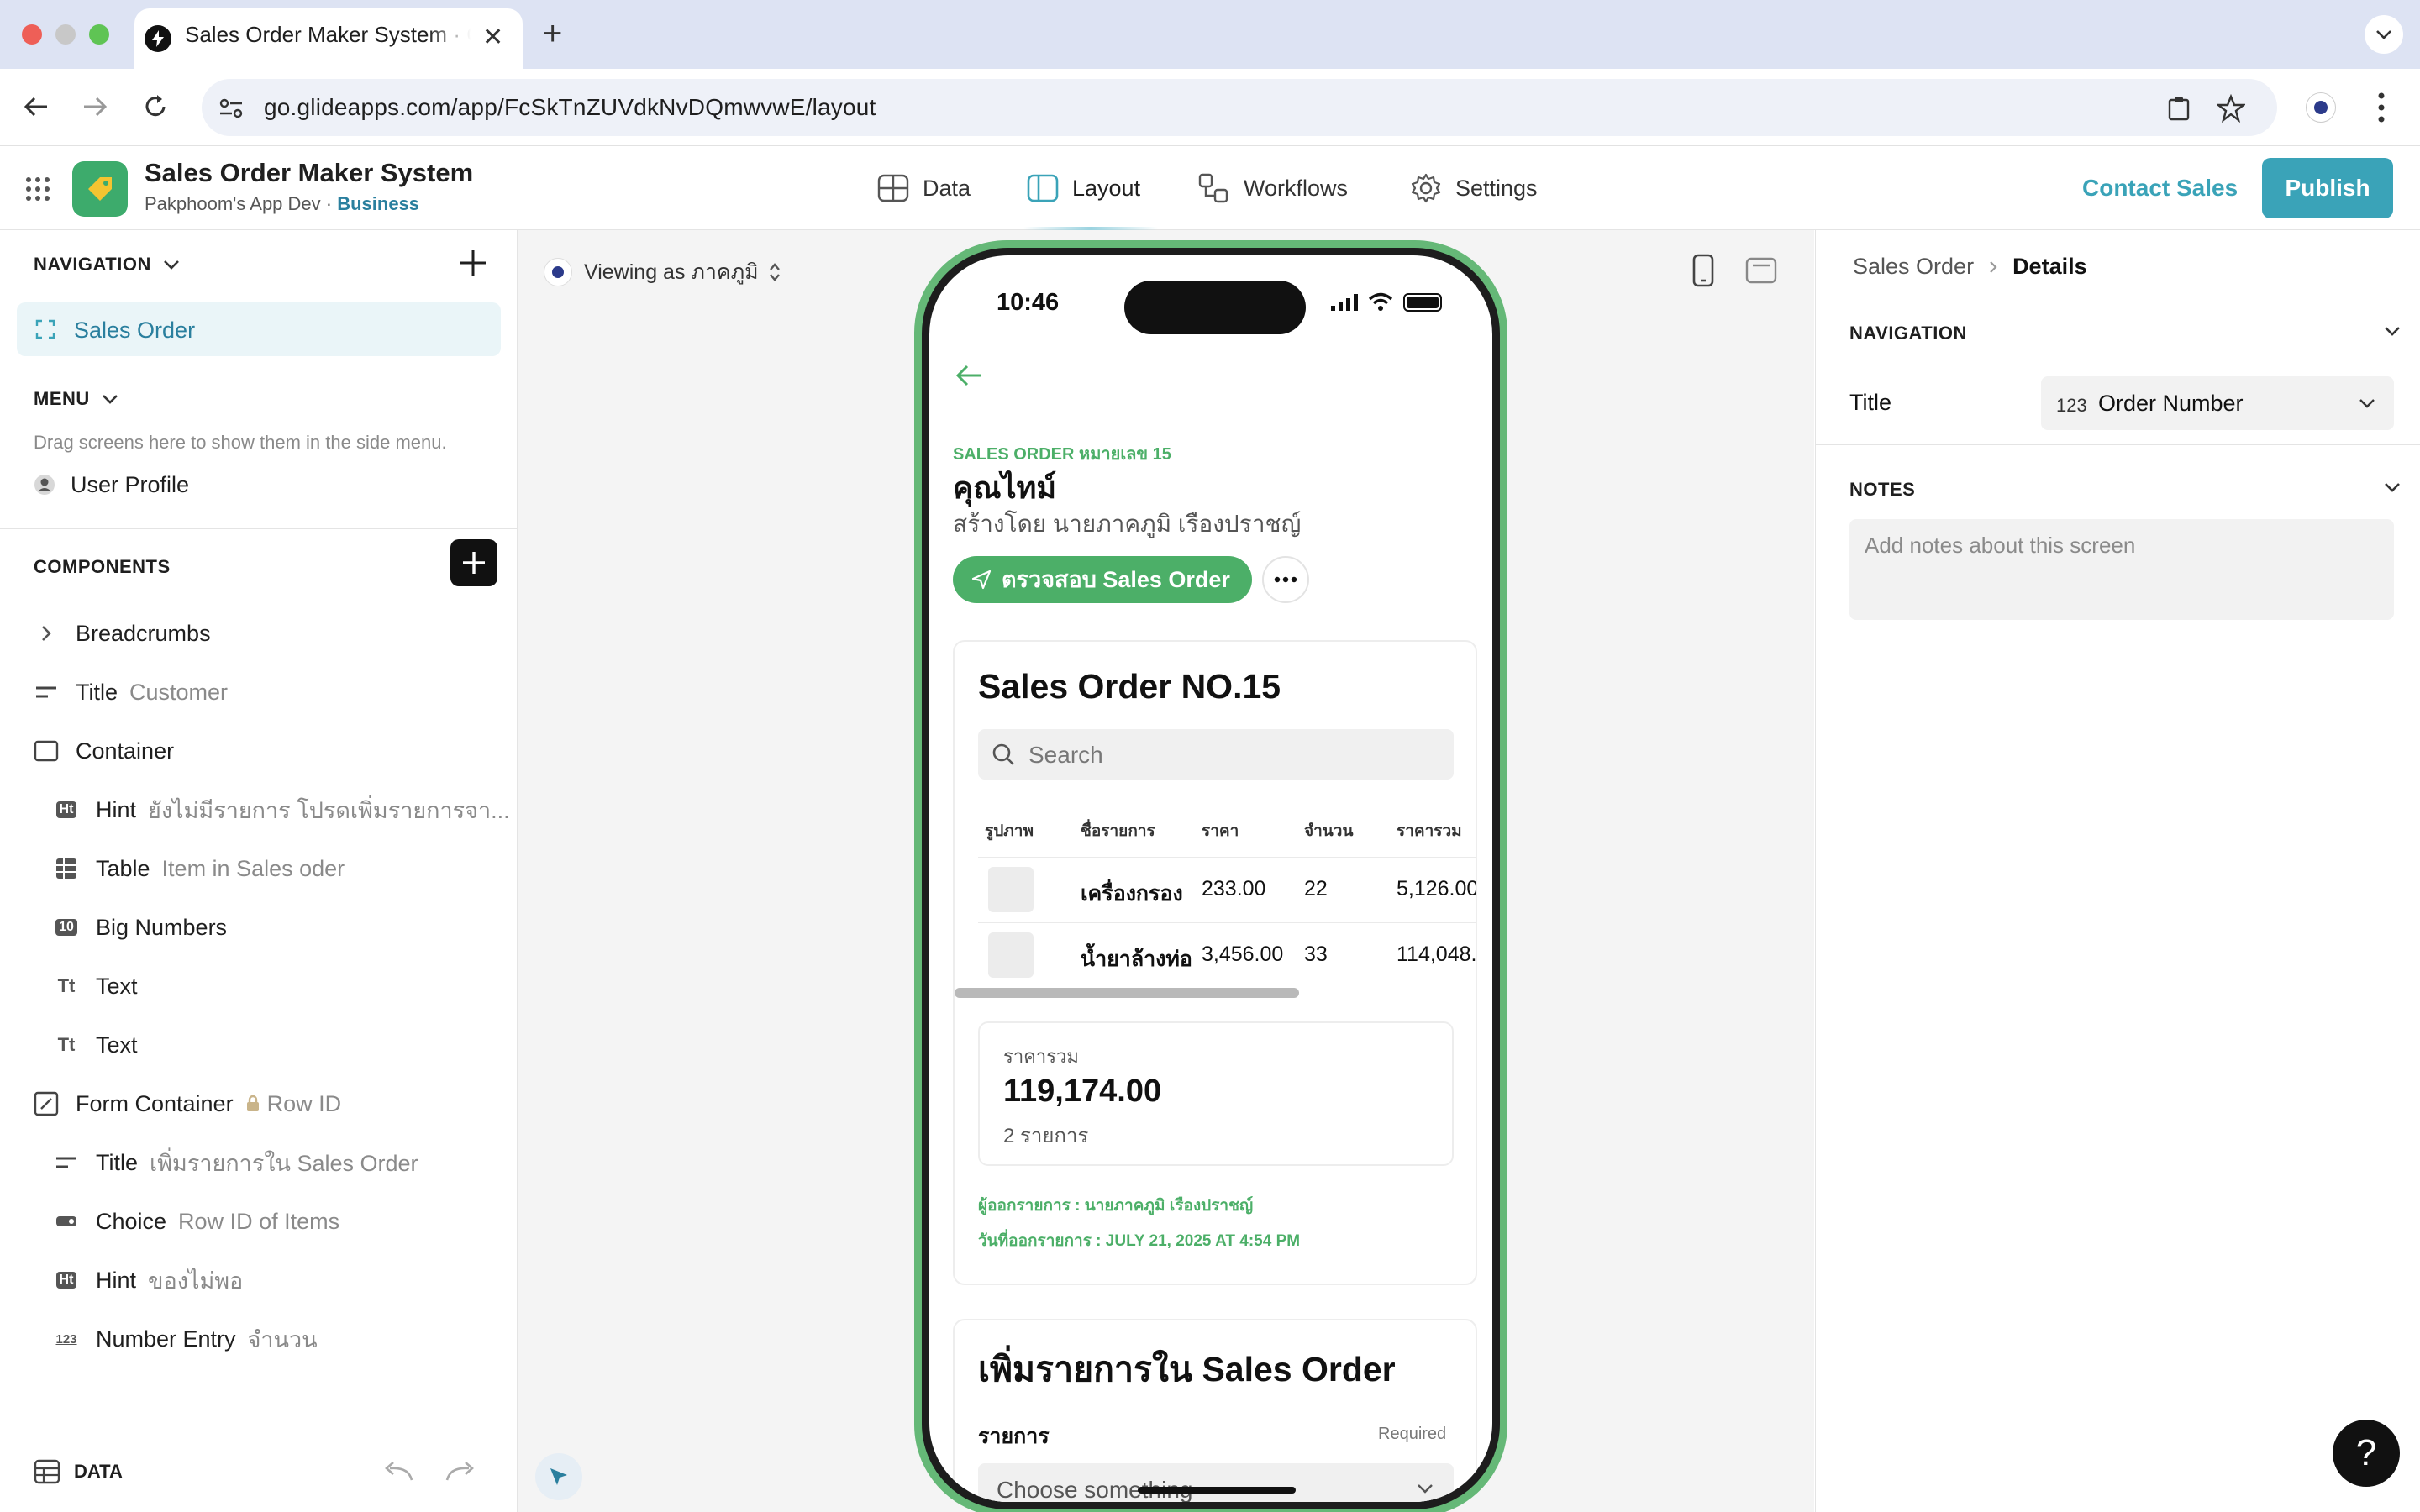 Image resolution: width=2420 pixels, height=1512 pixels. What do you see at coordinates (1914, 267) in the screenshot?
I see `breadcrumb-parent: Sales Order` at bounding box center [1914, 267].